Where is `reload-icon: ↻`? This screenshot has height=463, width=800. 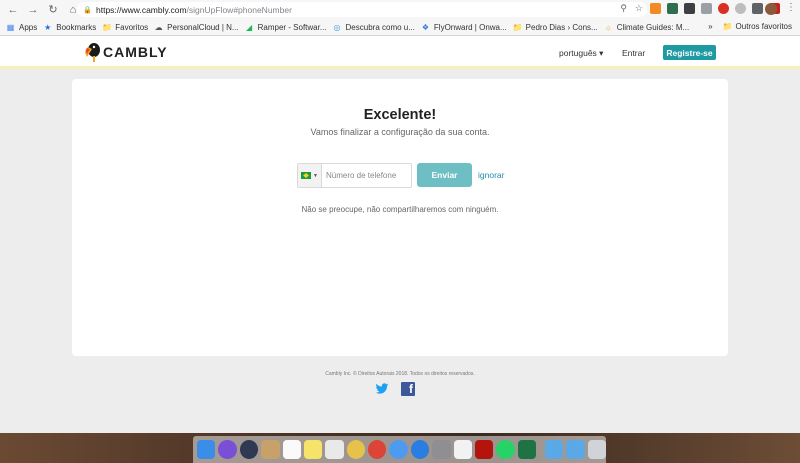
reload-icon: ↻ is located at coordinates (53, 10).